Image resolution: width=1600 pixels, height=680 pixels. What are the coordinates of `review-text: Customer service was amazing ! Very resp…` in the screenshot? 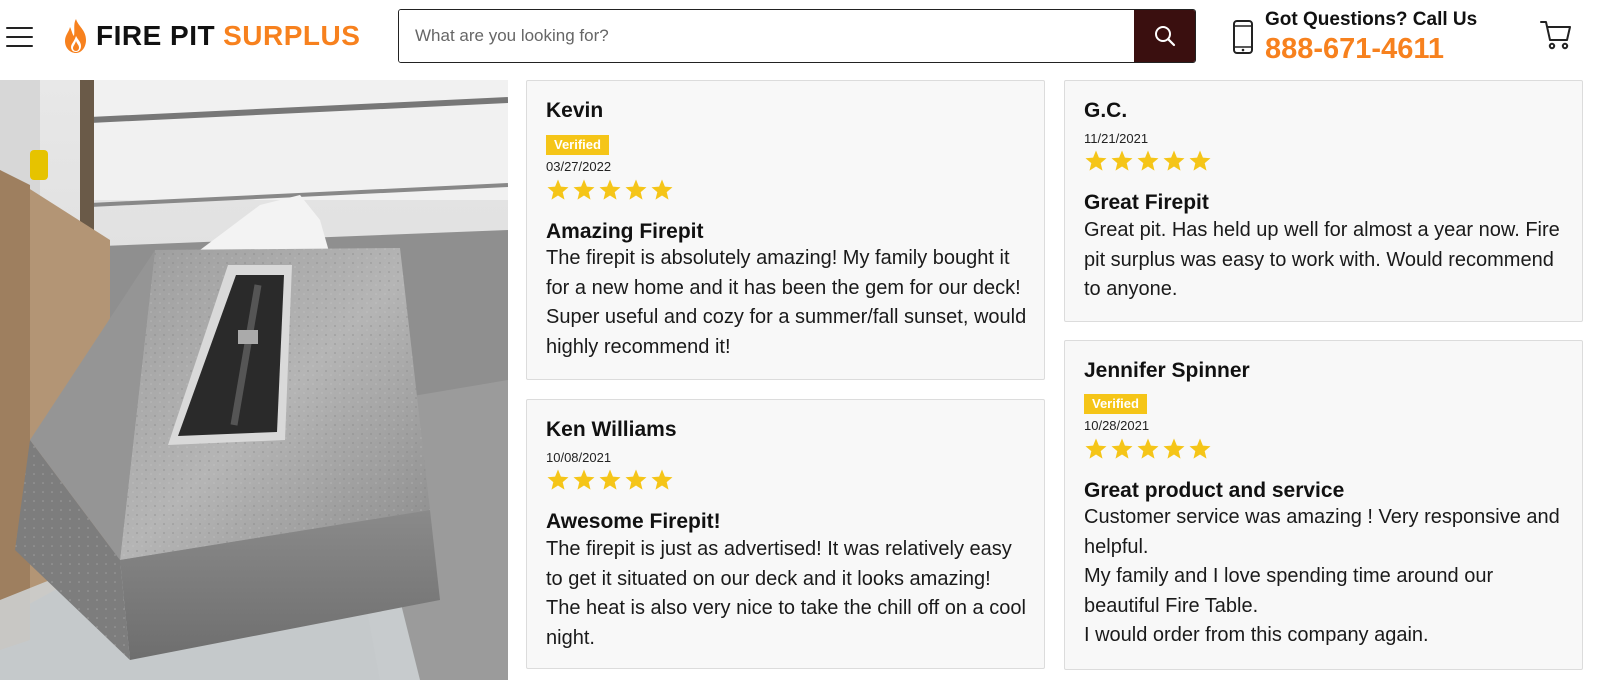 It's located at (1322, 532).